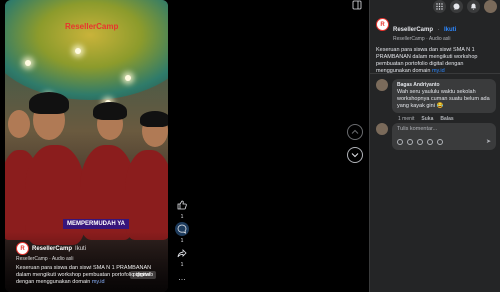  What do you see at coordinates (86, 50) in the screenshot?
I see `video-ceiling` at bounding box center [86, 50].